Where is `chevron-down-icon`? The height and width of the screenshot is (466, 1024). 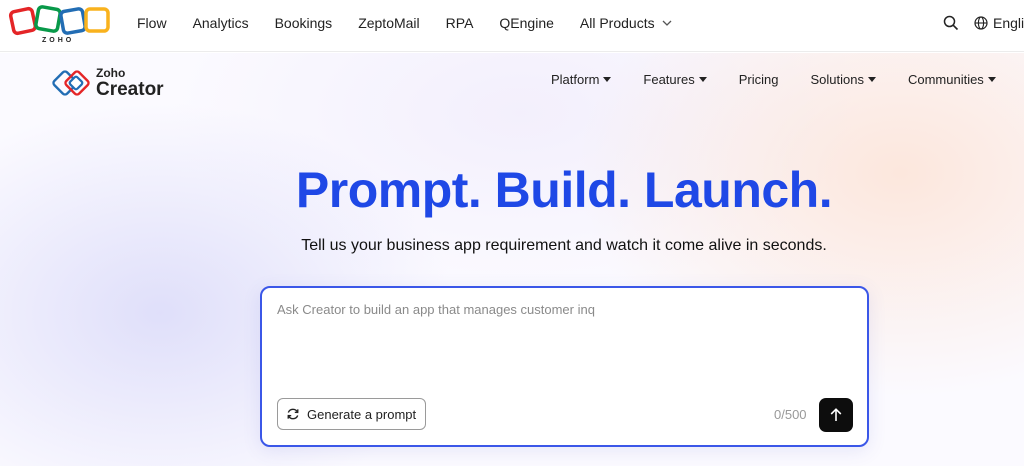
chevron-down-icon is located at coordinates (667, 23).